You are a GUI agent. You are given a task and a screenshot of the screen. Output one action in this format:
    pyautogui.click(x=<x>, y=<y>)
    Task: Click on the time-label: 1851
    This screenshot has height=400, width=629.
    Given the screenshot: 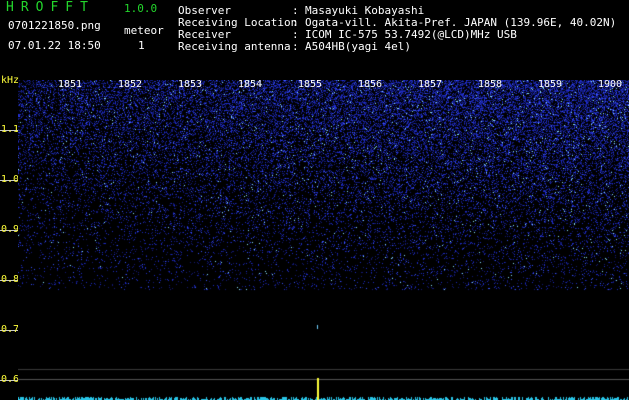 What is the action you would take?
    pyautogui.click(x=70, y=84)
    